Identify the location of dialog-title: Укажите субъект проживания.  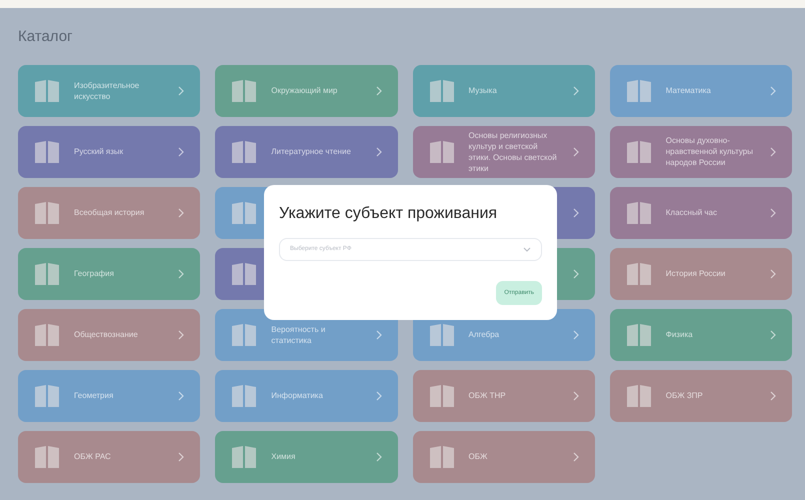
(388, 214).